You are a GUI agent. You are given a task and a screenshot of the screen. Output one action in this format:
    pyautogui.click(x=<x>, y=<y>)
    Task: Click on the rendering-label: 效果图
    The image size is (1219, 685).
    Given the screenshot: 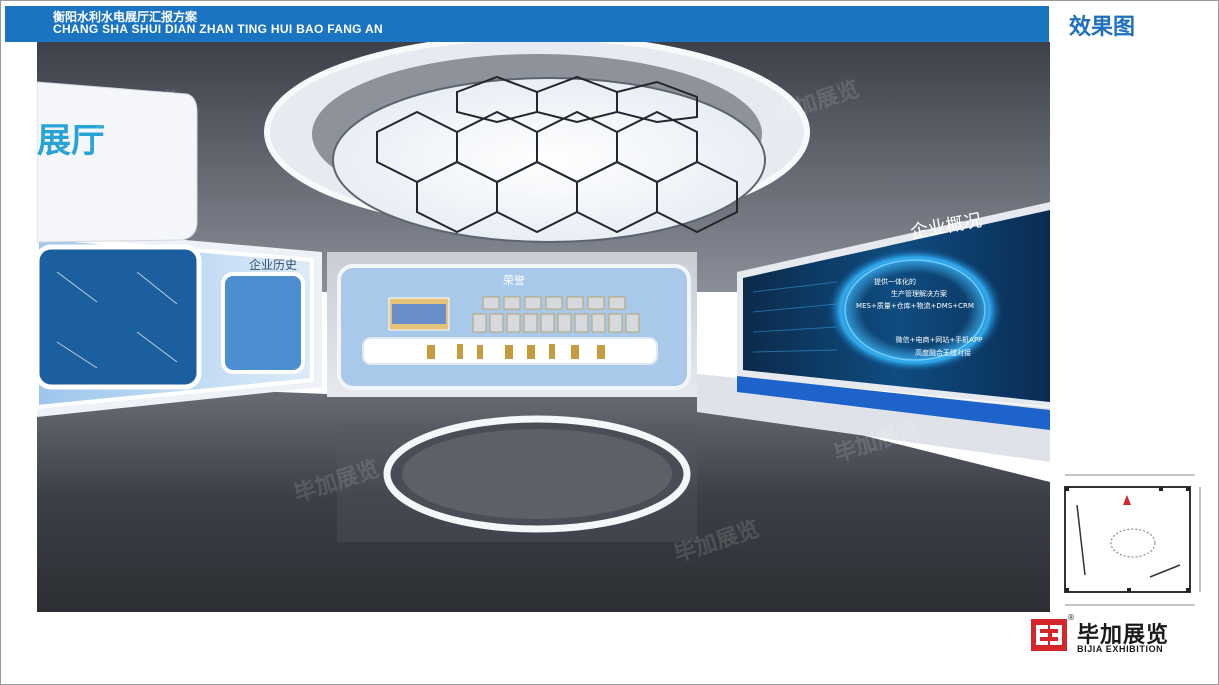 What is the action you would take?
    pyautogui.click(x=1102, y=27)
    